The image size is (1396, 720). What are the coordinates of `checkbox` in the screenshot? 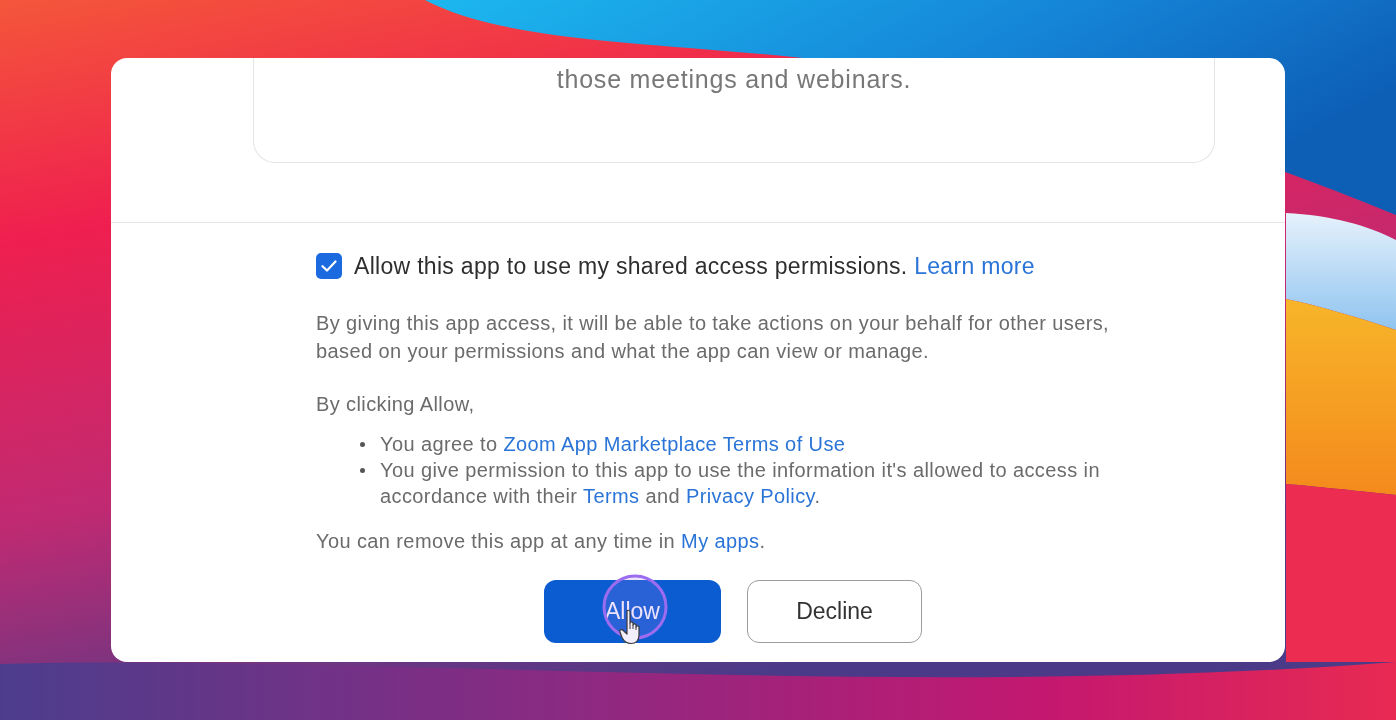 It's located at (329, 266).